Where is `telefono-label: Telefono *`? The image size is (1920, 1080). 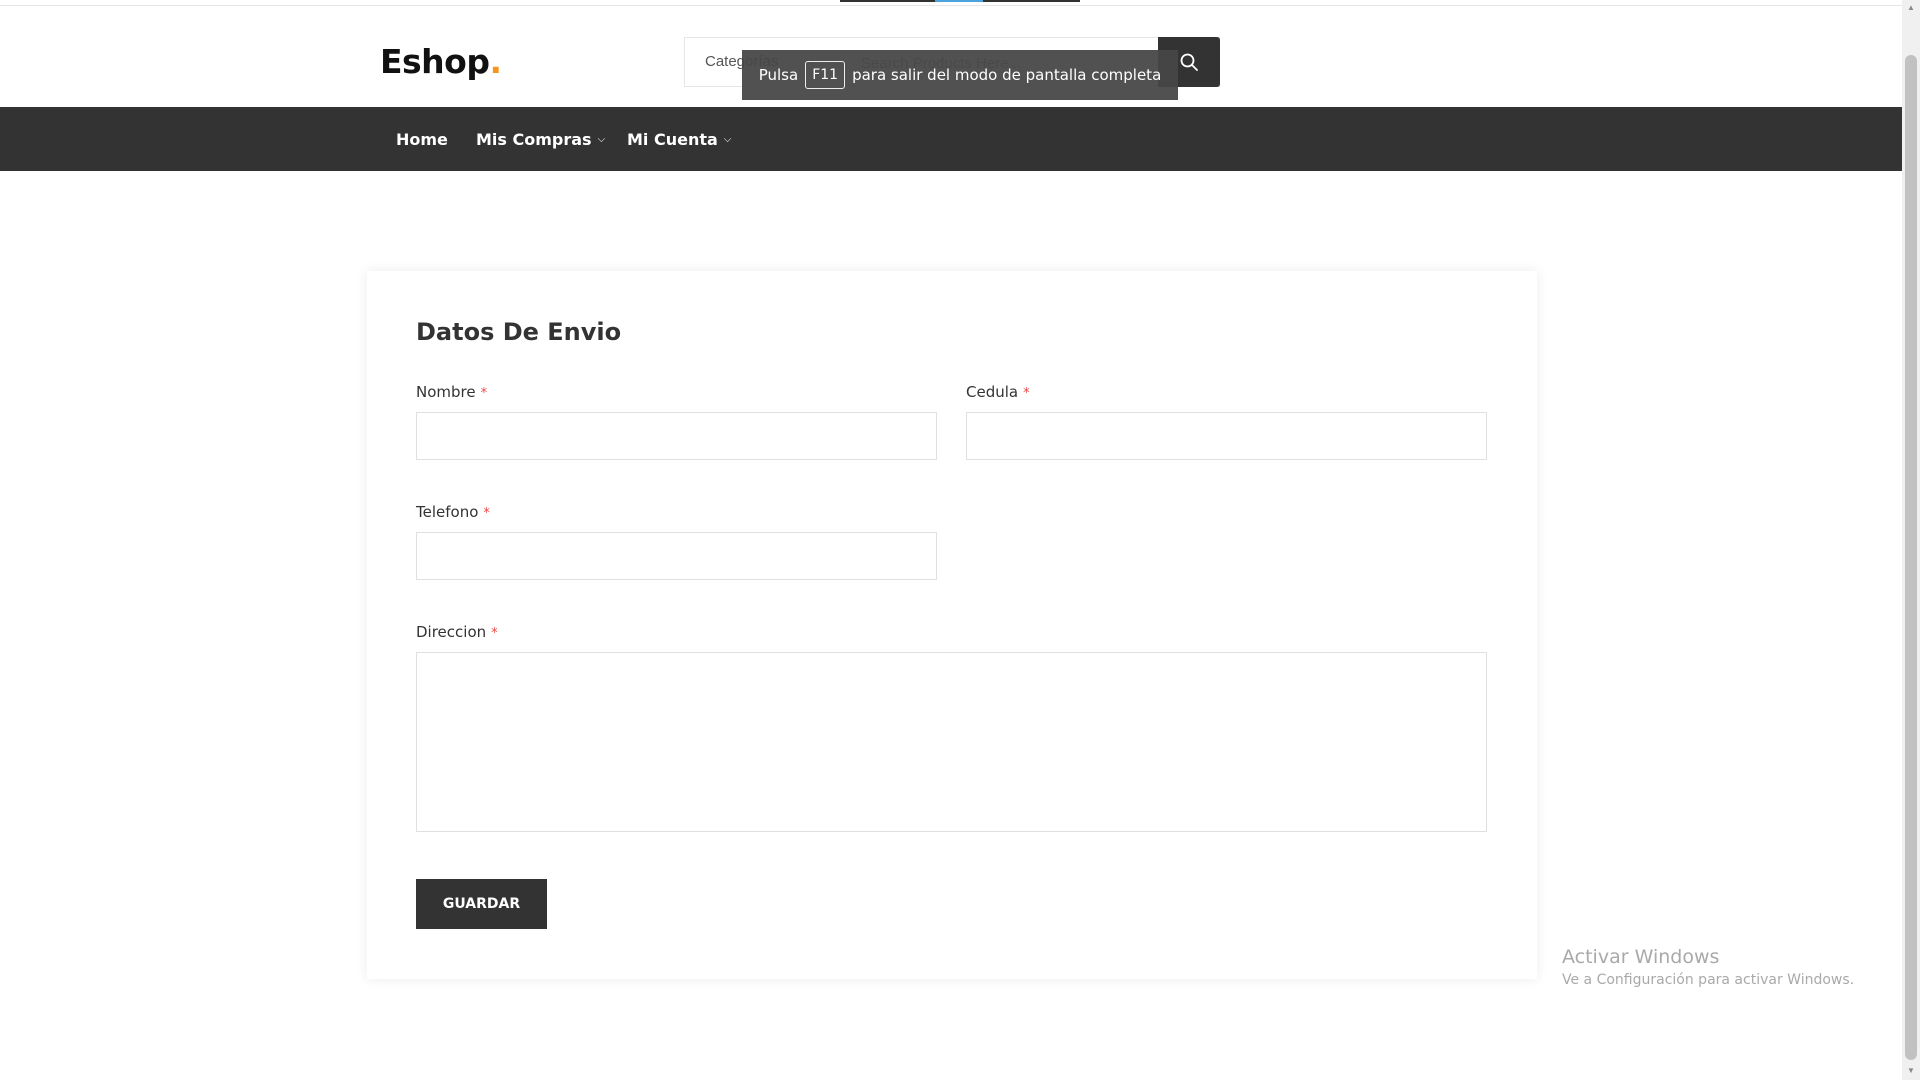 telefono-label: Telefono * is located at coordinates (453, 512).